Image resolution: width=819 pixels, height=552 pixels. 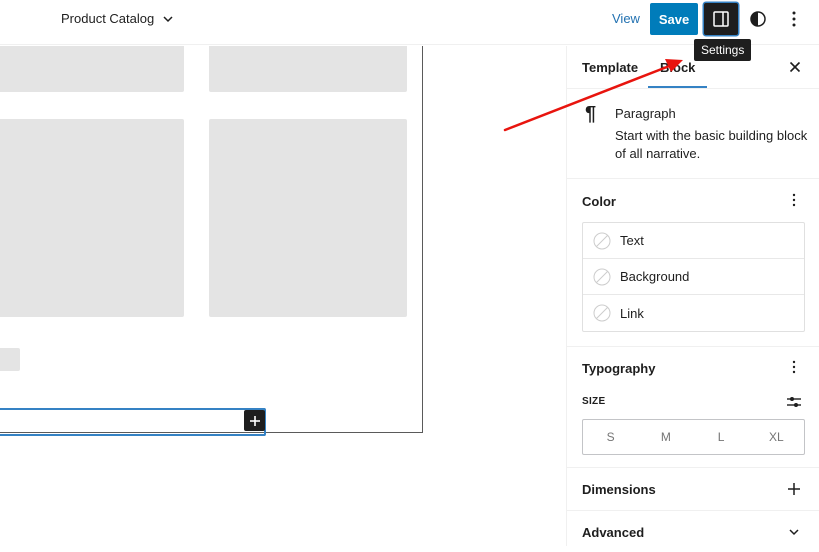 What do you see at coordinates (594, 401) in the screenshot?
I see `size-label: SIZE` at bounding box center [594, 401].